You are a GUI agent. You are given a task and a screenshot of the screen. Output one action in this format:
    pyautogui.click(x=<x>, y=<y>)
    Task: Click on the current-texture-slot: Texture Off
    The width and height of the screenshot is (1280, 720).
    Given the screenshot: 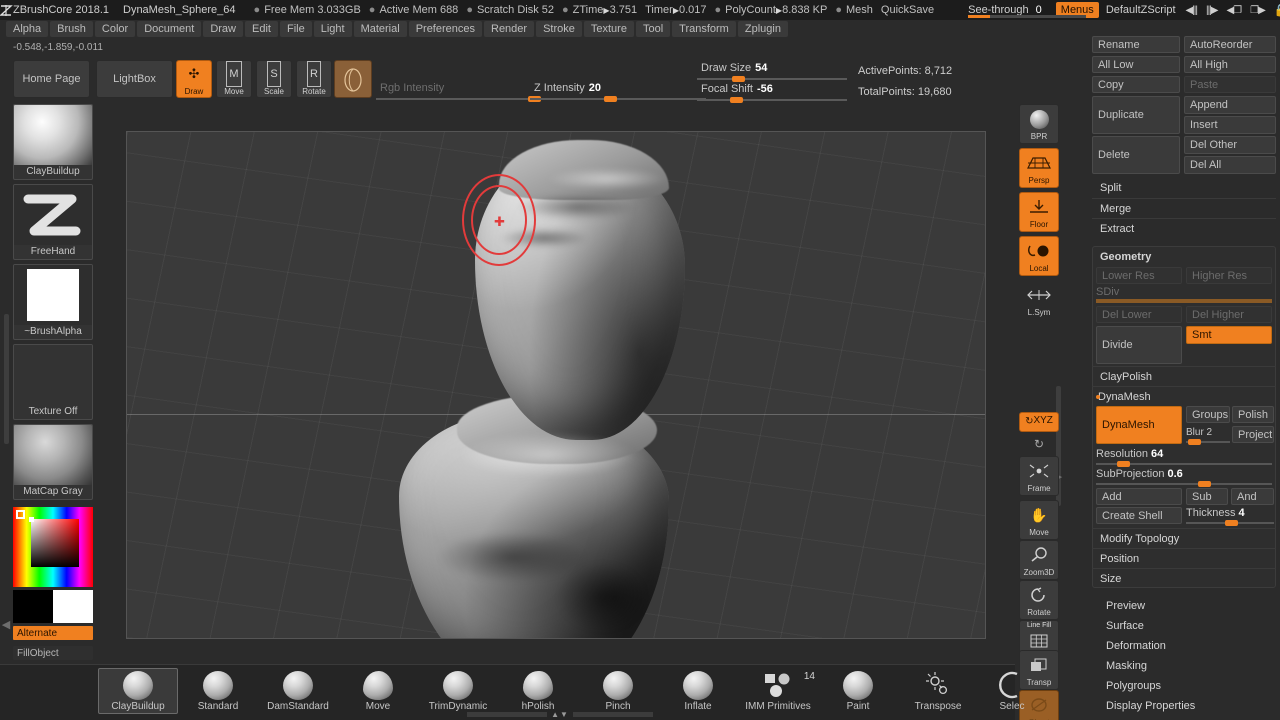 What is the action you would take?
    pyautogui.click(x=53, y=382)
    